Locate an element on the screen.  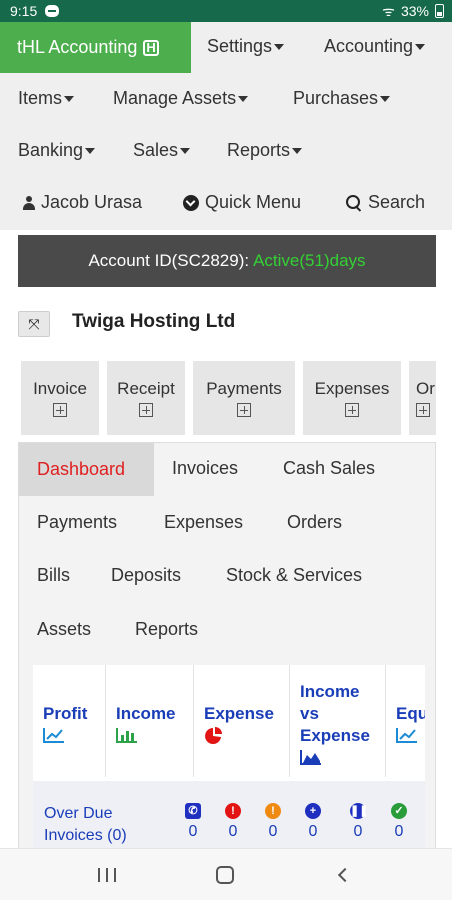
tab-expenses: Expenses is located at coordinates (203, 522).